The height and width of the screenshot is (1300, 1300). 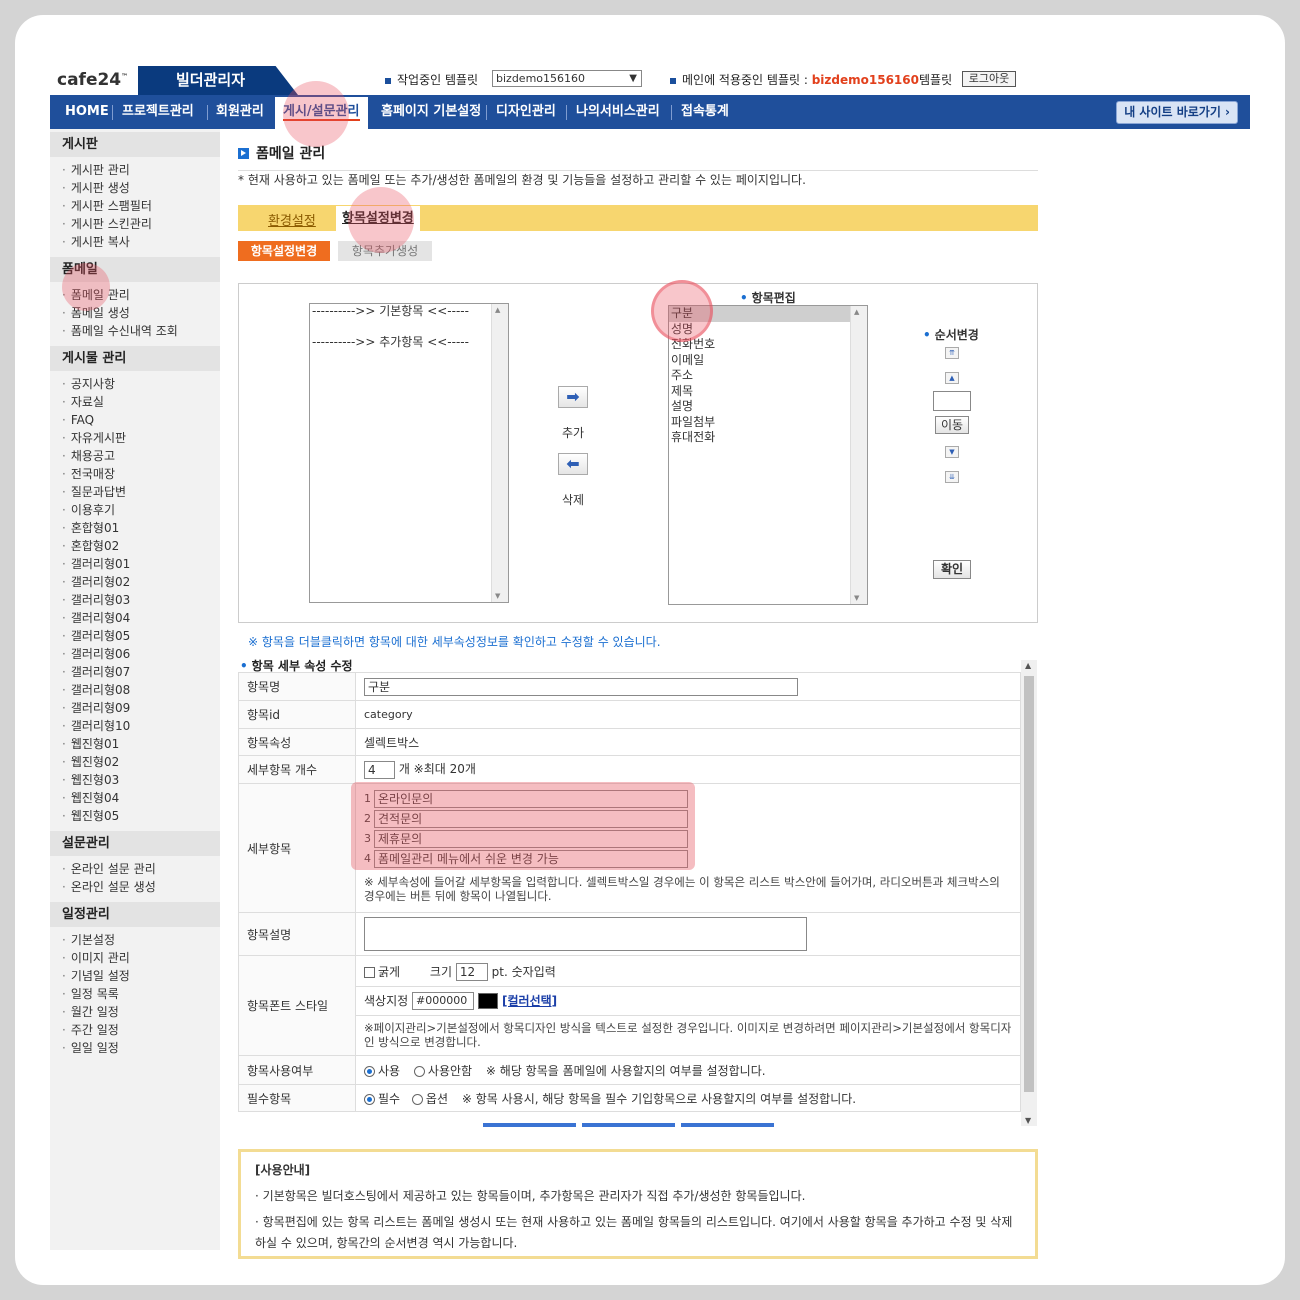 I want to click on sidebar-item: 폼메일 수신내역 조회, so click(x=141, y=331).